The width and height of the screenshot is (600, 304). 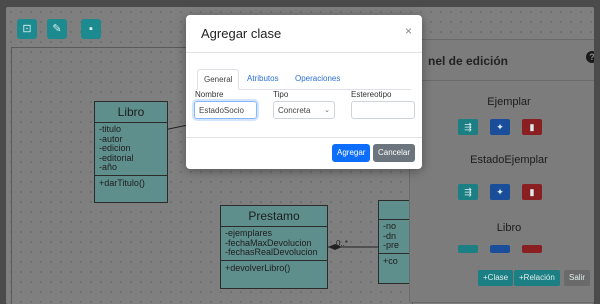 I want to click on exit-button: Salir, so click(x=577, y=278).